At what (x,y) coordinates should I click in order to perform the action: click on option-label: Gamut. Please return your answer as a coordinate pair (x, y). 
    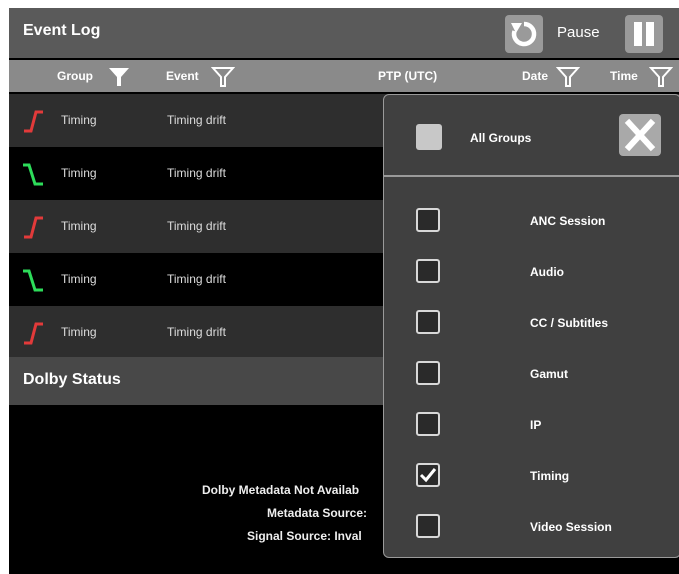
    Looking at the image, I should click on (549, 374).